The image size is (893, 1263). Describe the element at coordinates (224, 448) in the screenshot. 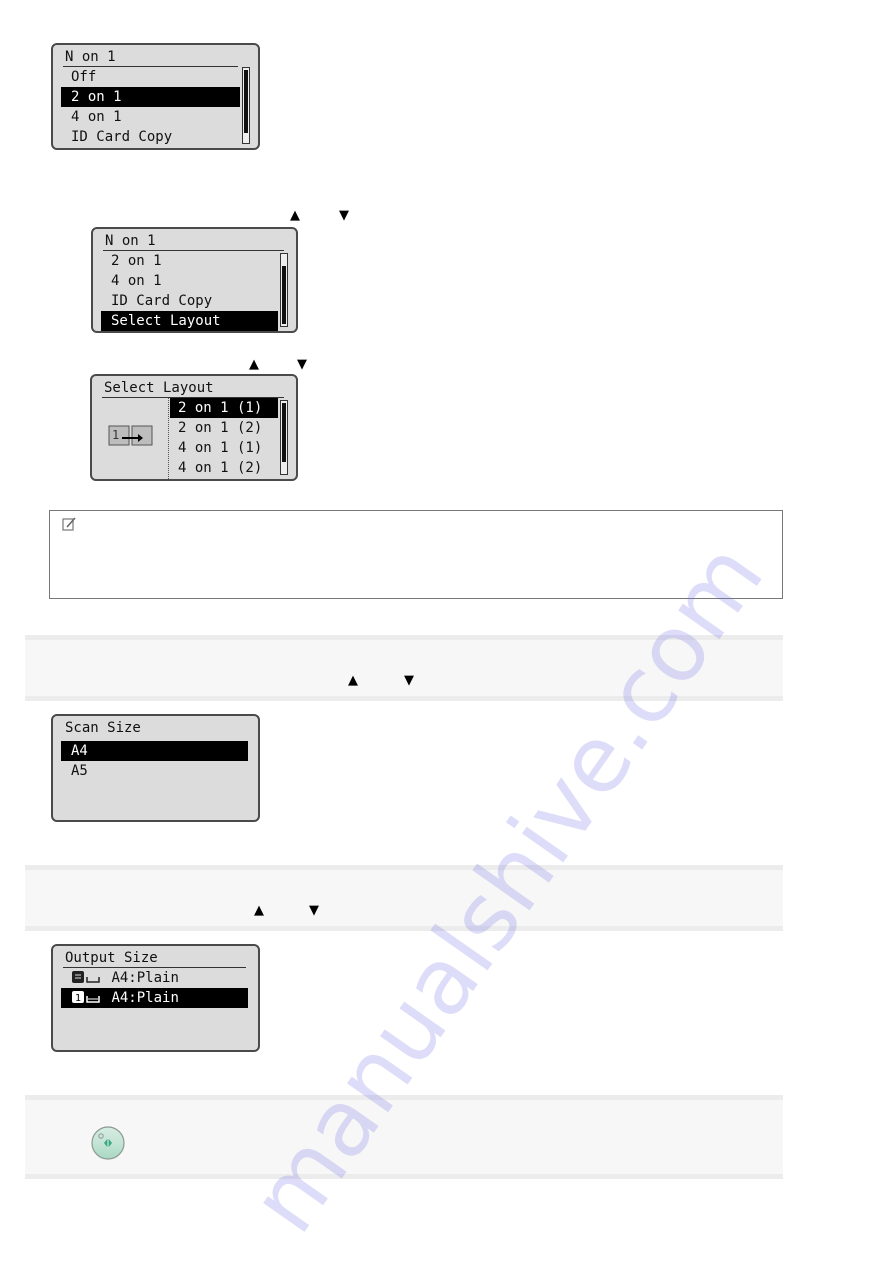

I see `menu-item-4-on-1-1: 4 on 1 (1)` at that location.